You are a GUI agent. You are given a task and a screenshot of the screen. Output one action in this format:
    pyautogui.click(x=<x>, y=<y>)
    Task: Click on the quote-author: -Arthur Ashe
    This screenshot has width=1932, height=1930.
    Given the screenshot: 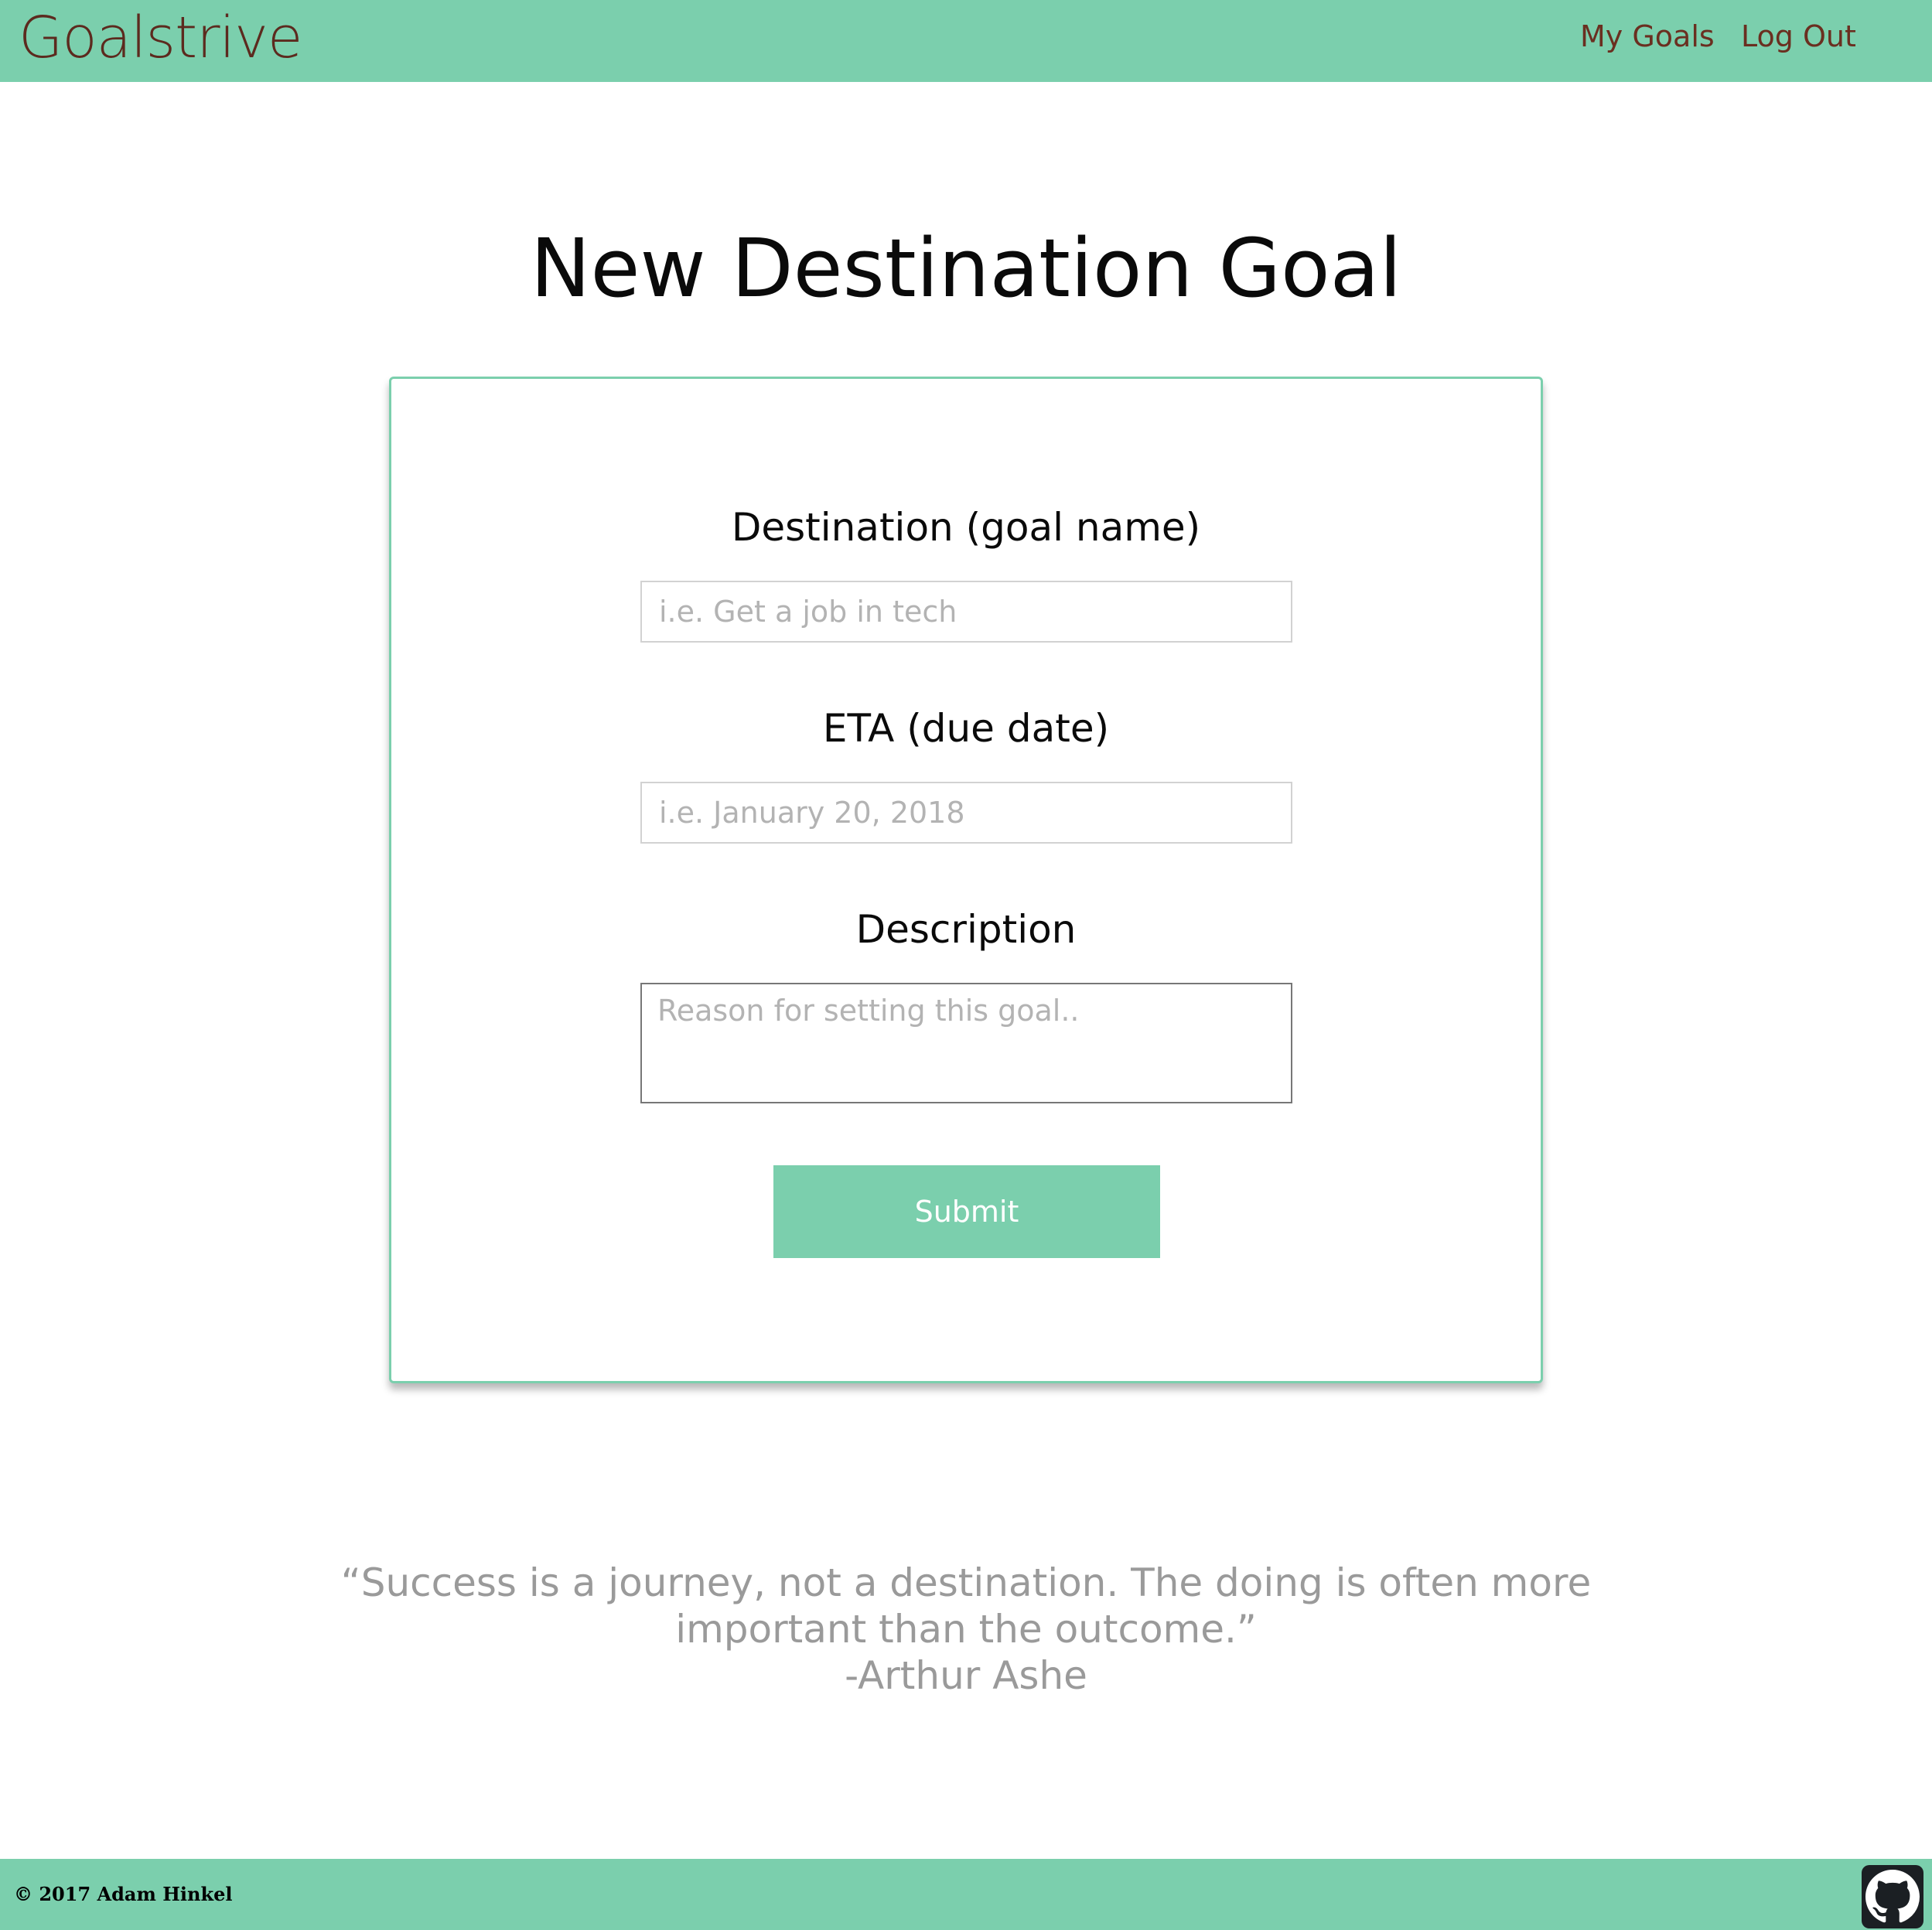 What is the action you would take?
    pyautogui.click(x=966, y=1675)
    